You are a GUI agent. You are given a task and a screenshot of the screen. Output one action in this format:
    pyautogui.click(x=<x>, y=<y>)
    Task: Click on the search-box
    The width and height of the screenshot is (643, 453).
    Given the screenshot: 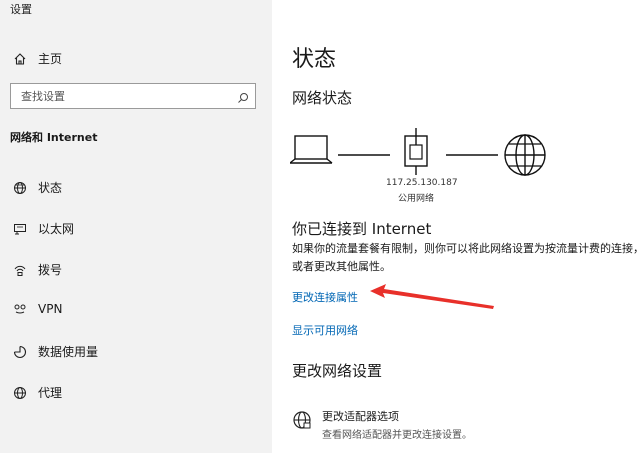 What is the action you would take?
    pyautogui.click(x=133, y=96)
    